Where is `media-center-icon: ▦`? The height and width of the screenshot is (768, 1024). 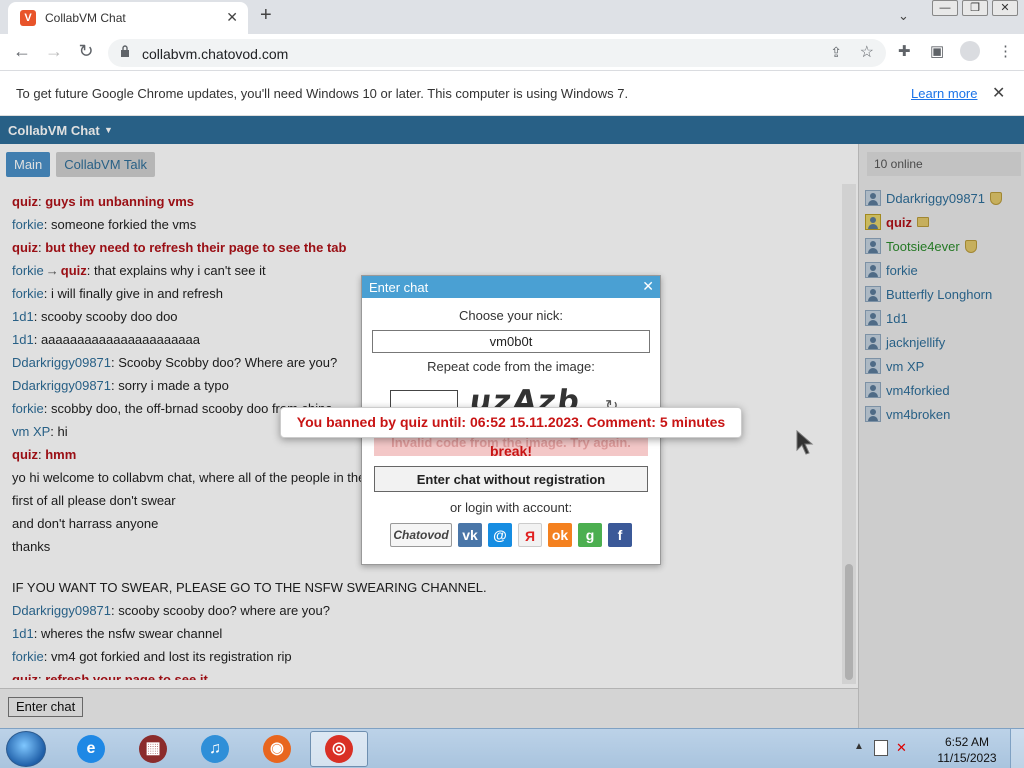
media-center-icon: ▦ is located at coordinates (153, 749).